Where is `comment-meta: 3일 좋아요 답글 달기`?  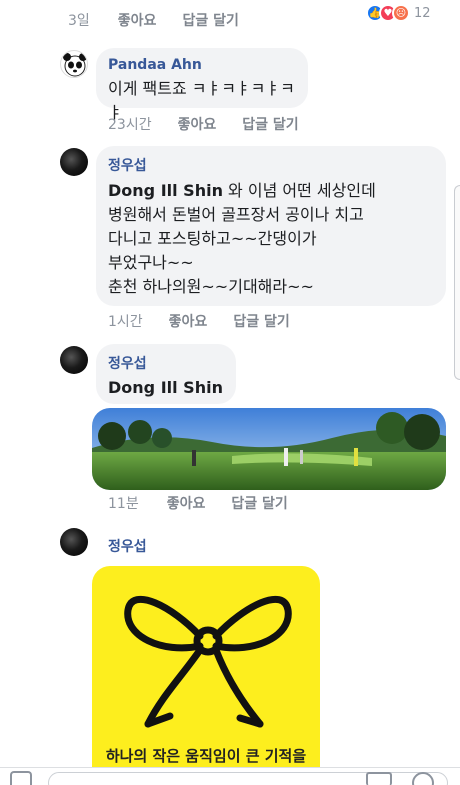
comment-meta: 3일 좋아요 답글 달기 is located at coordinates (153, 20).